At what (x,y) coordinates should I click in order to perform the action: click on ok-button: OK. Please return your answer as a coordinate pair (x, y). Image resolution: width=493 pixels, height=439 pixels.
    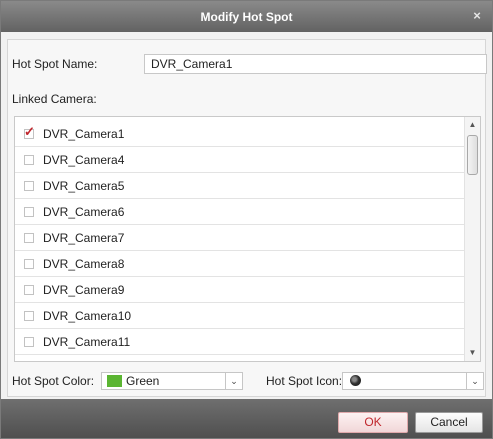
    Looking at the image, I should click on (373, 422).